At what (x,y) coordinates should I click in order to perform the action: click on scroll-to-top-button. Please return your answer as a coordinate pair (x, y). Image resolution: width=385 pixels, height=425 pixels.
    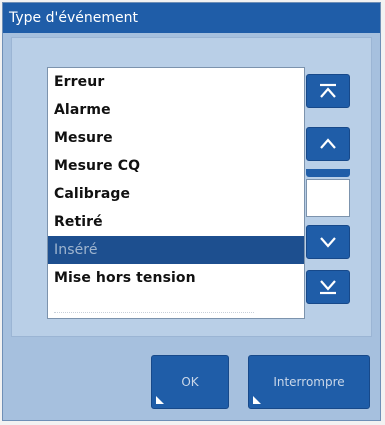
    Looking at the image, I should click on (328, 91).